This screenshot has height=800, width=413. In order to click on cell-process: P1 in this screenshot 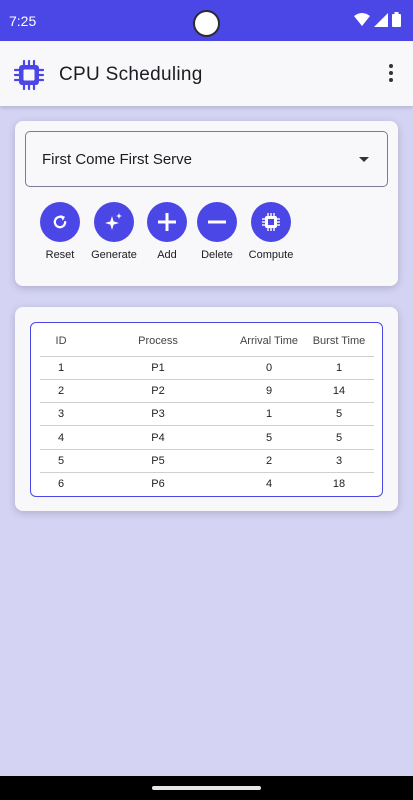, I will do `click(158, 368)`.